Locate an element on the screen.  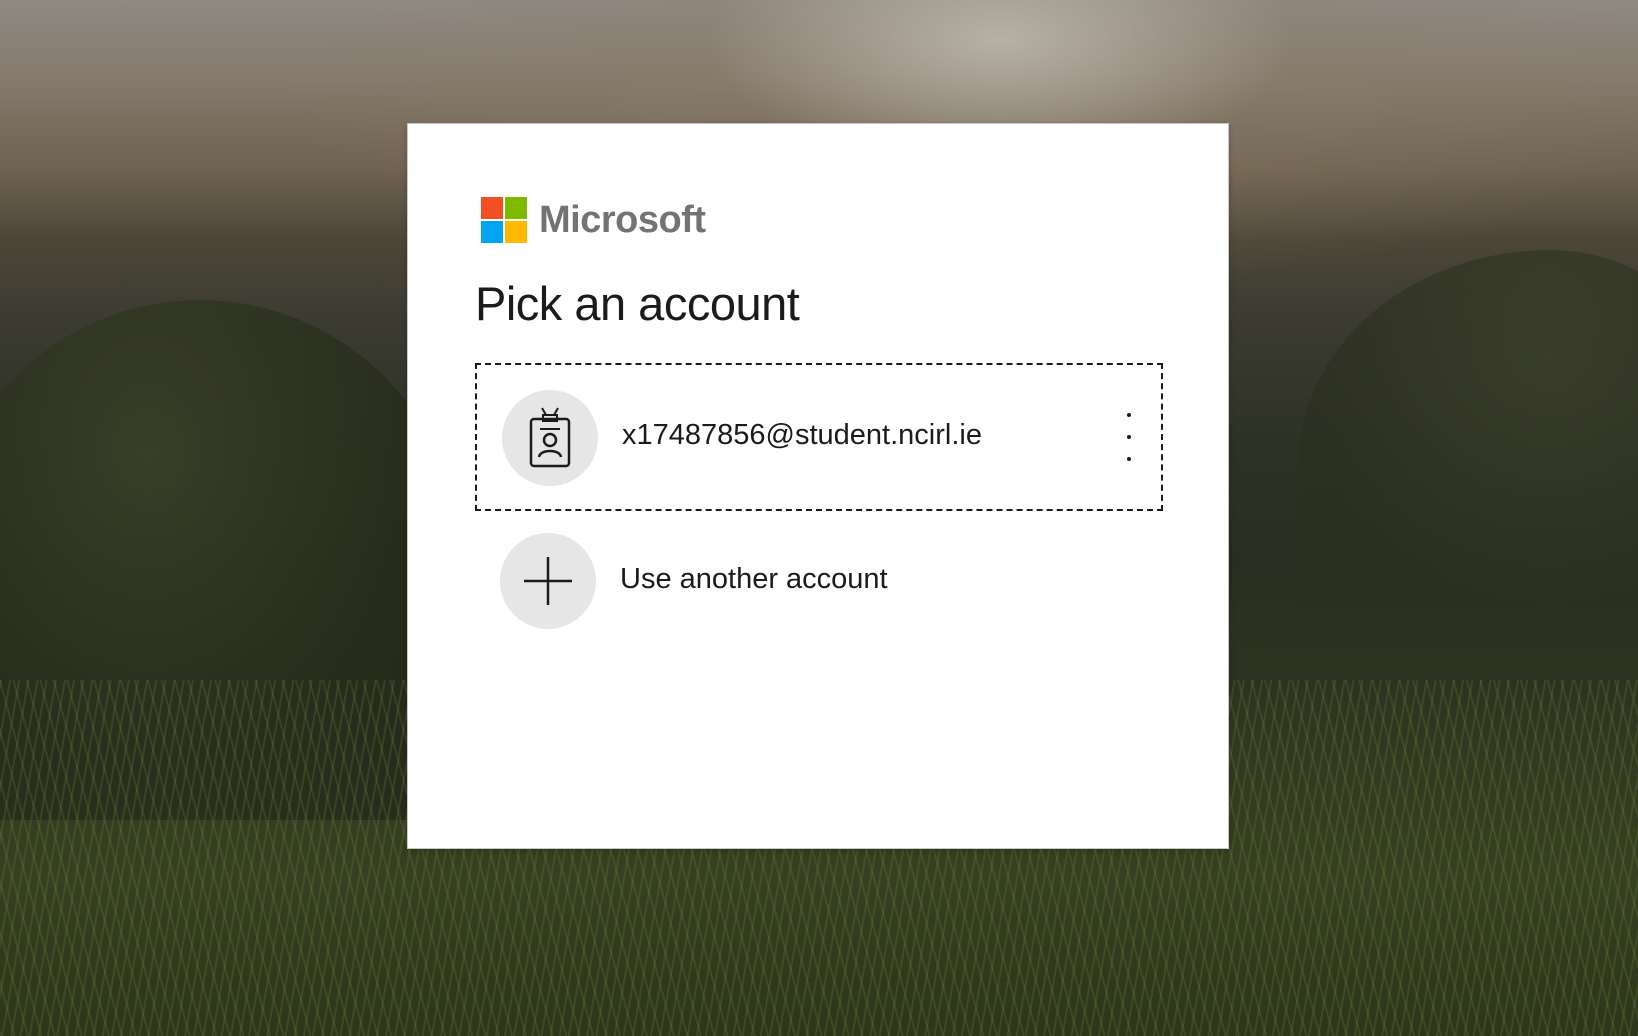
account-tile: x17487856@student.ncirl.ie is located at coordinates (819, 437).